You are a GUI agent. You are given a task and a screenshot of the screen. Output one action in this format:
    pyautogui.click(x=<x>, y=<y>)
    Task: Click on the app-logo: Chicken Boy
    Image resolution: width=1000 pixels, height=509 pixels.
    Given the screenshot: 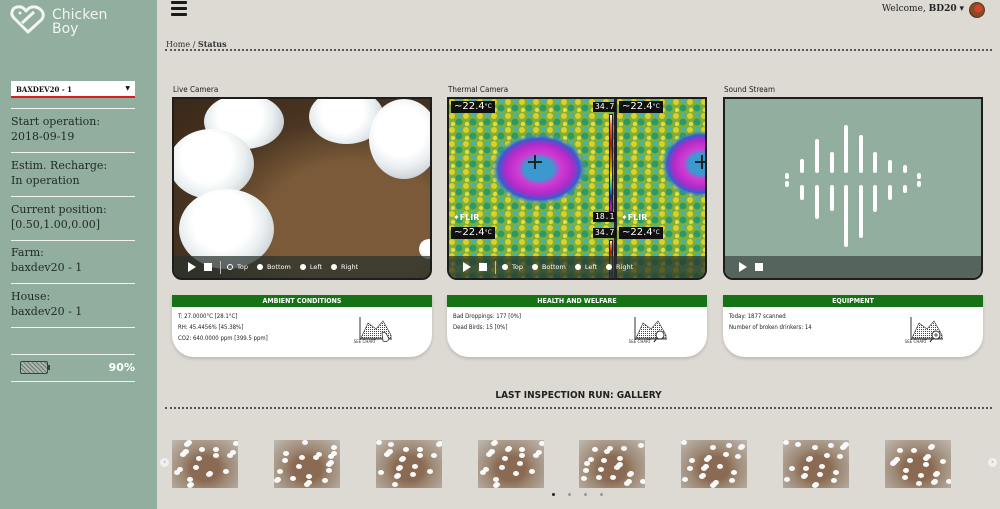 What is the action you would take?
    pyautogui.click(x=58, y=20)
    